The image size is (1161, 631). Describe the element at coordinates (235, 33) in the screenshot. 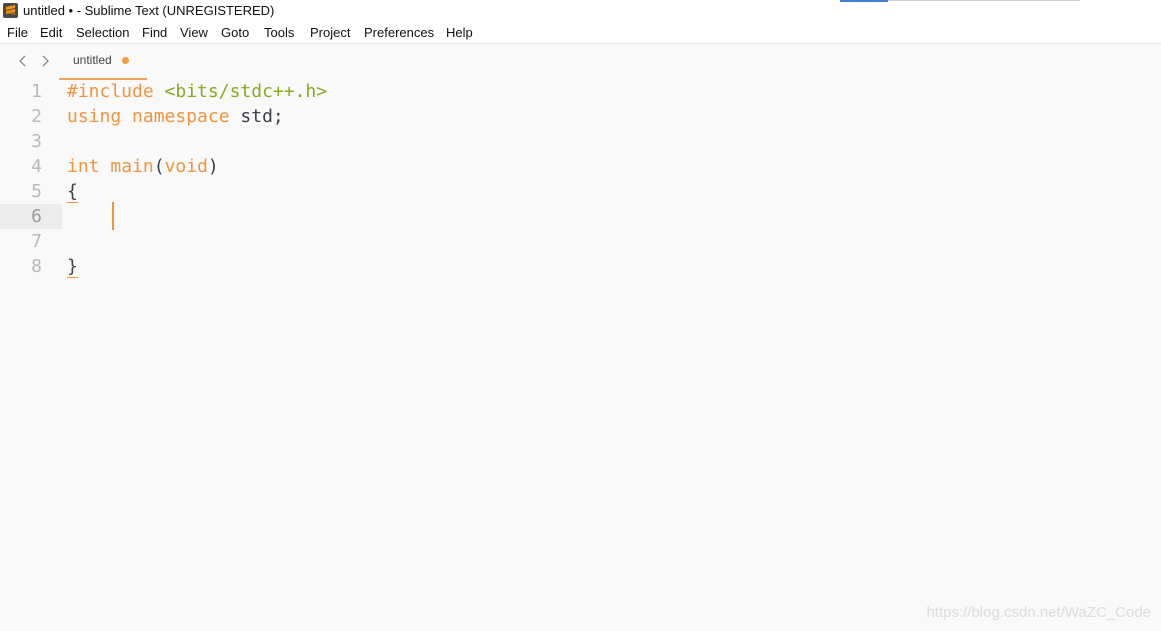

I see `menu-goto: Goto` at that location.